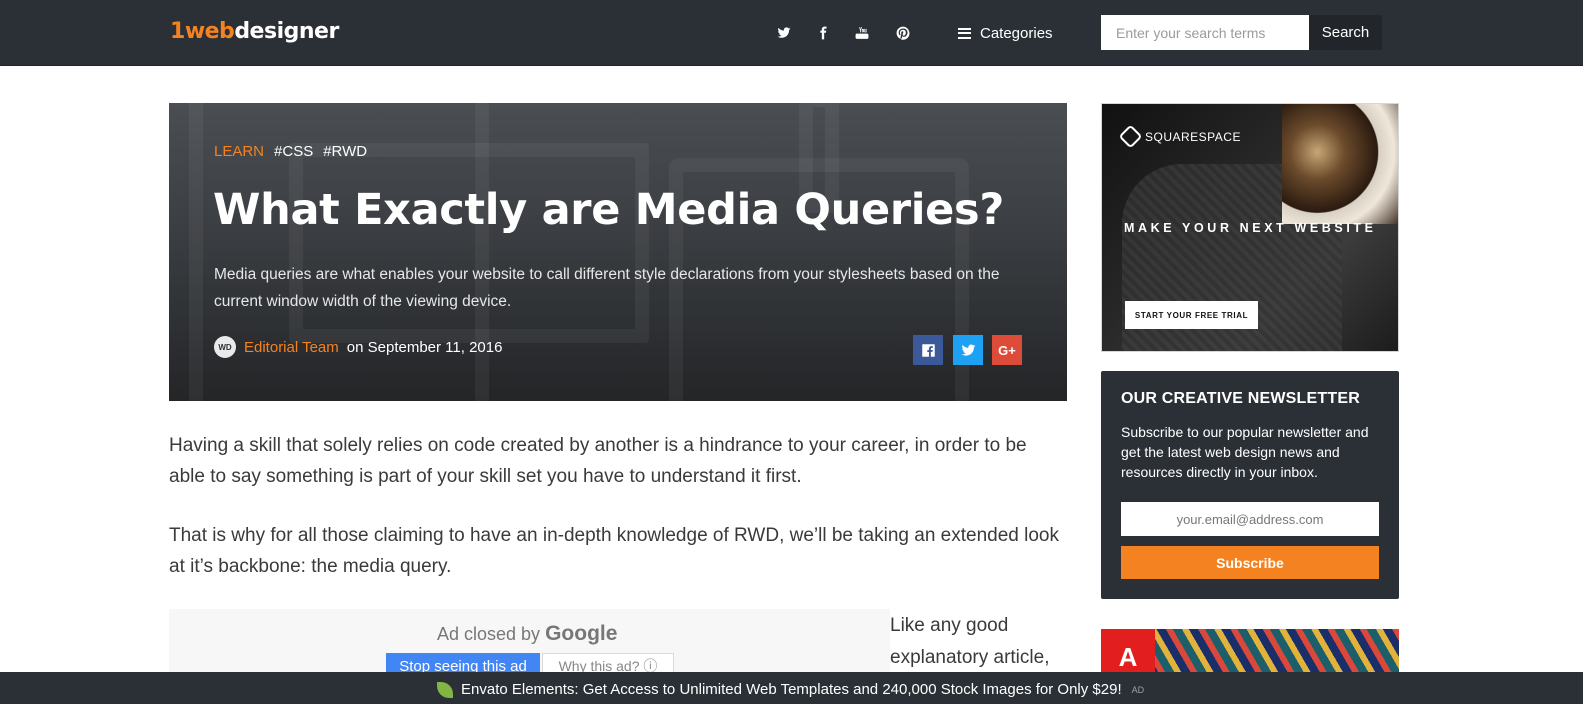  What do you see at coordinates (608, 210) in the screenshot?
I see `article-title: What Exactly are Media Queries?` at bounding box center [608, 210].